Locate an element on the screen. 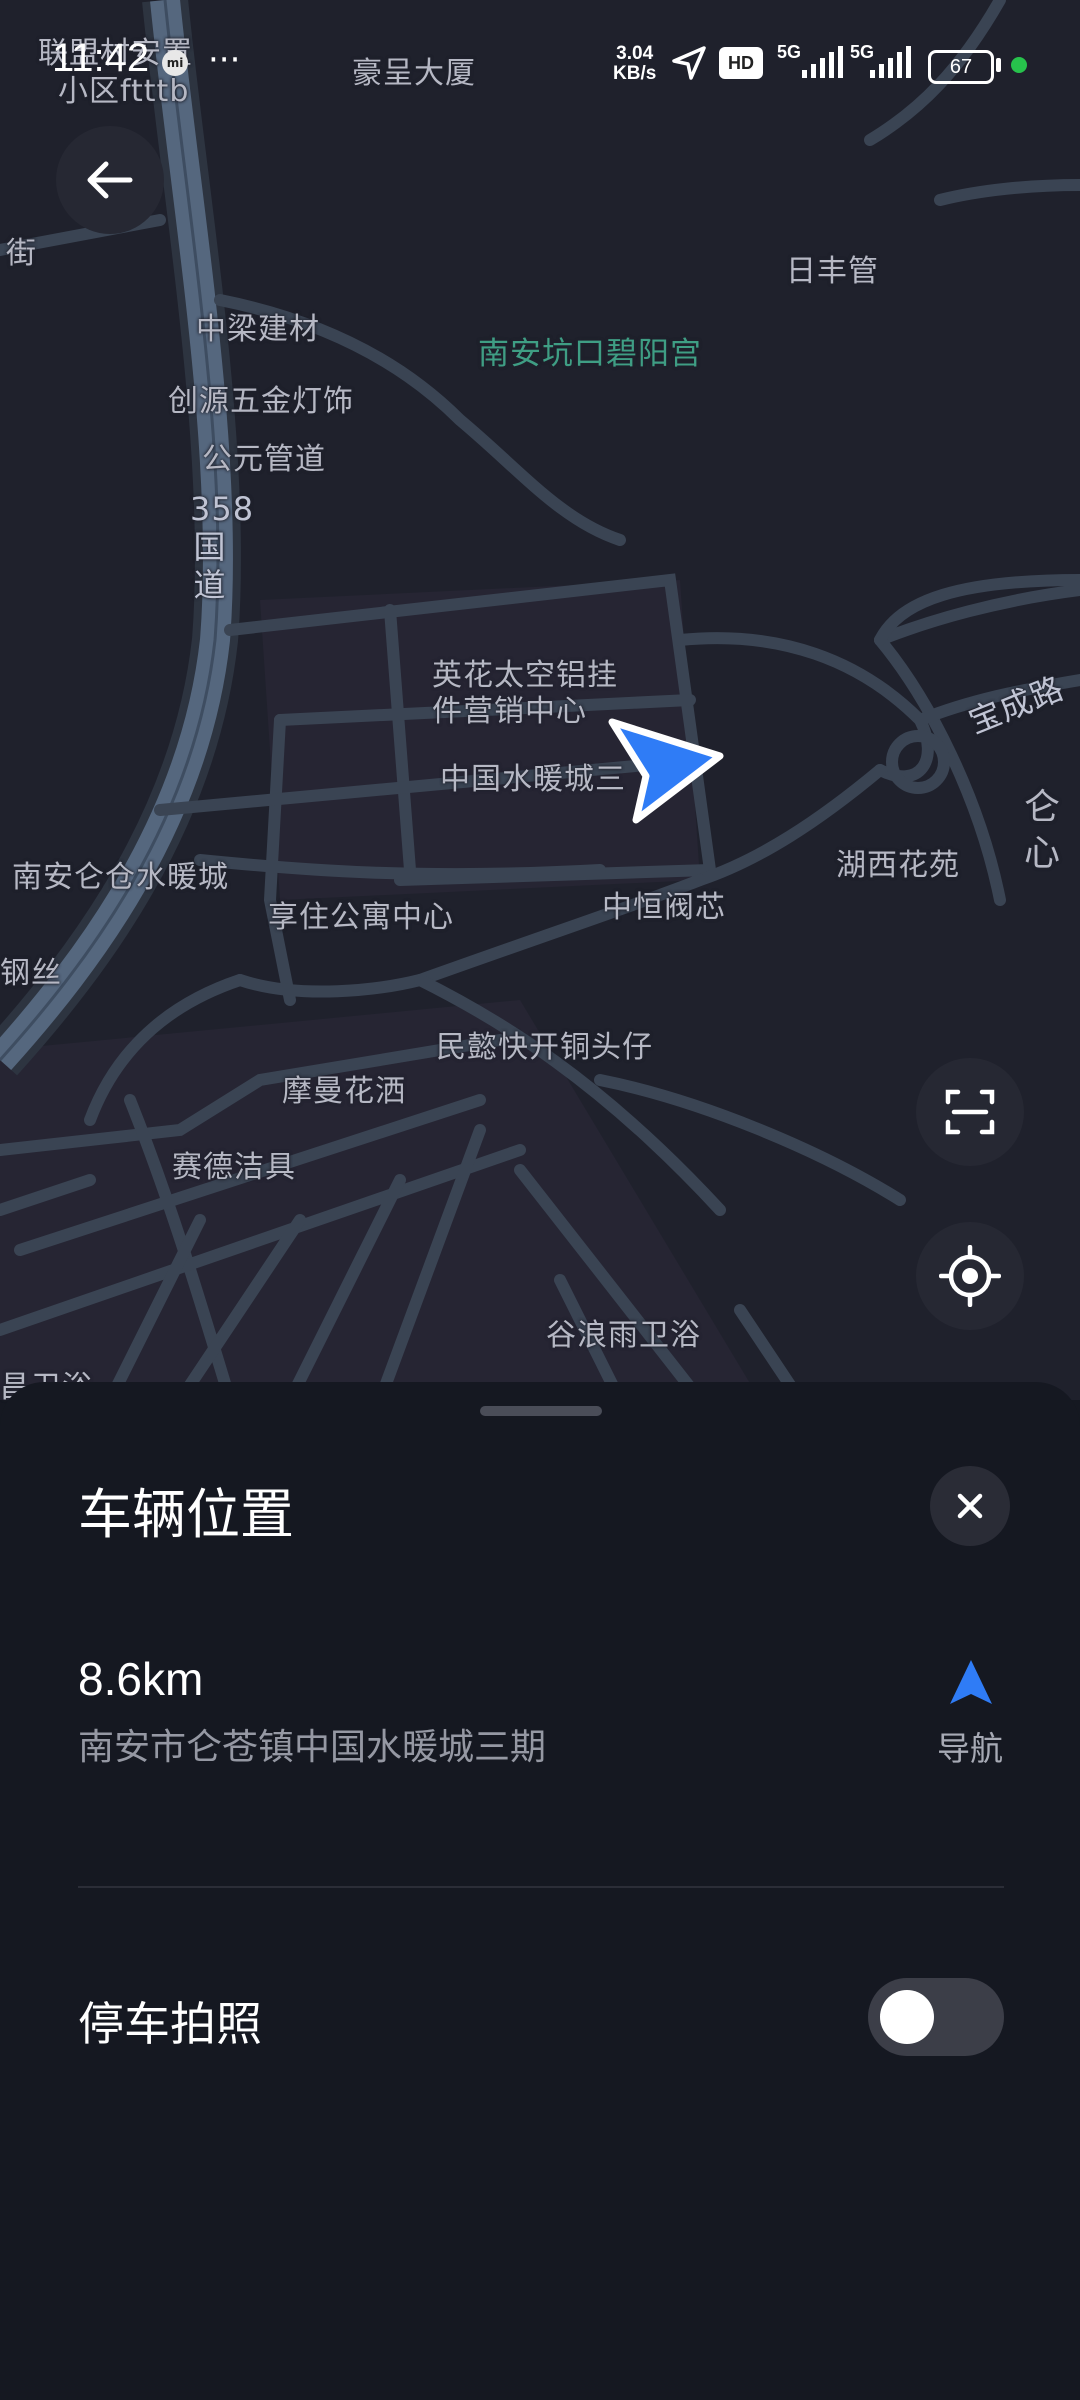 The height and width of the screenshot is (2400, 1080). status-time: 11:42 is located at coordinates (101, 58).